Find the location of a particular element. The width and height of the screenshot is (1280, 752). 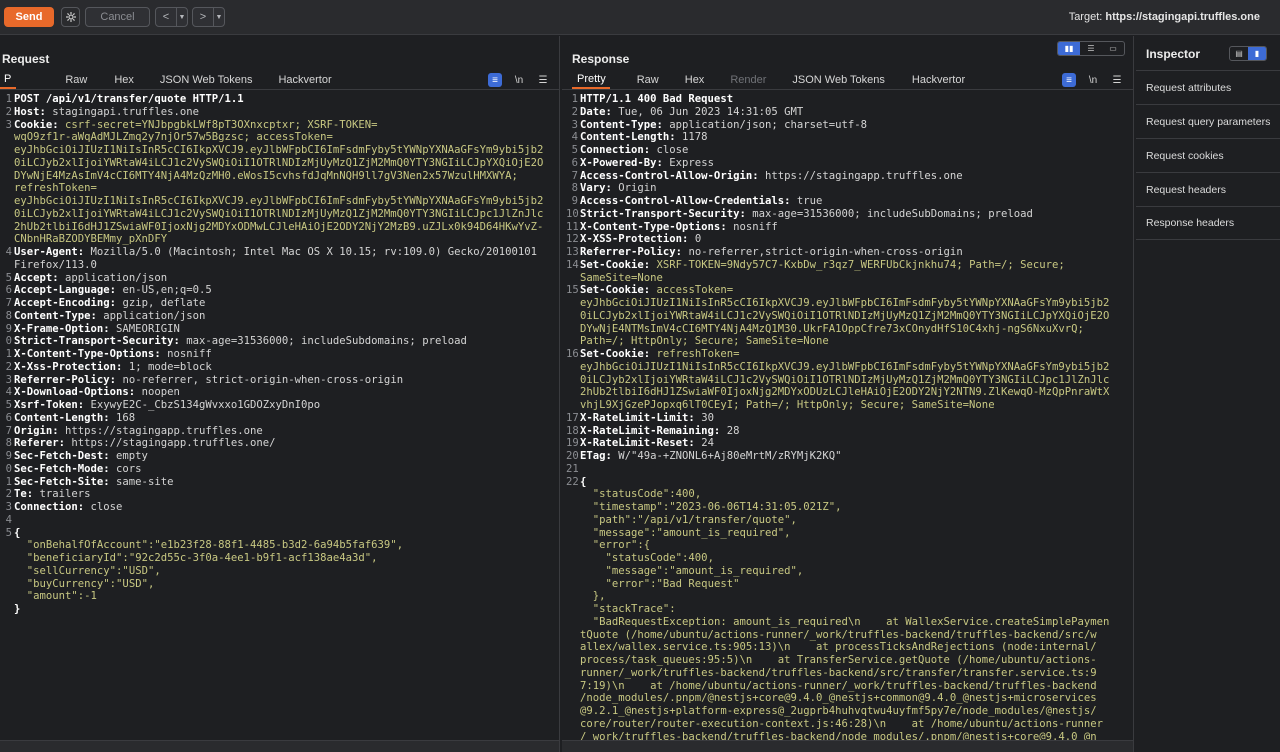

line-number: 5 is located at coordinates (8, 405).